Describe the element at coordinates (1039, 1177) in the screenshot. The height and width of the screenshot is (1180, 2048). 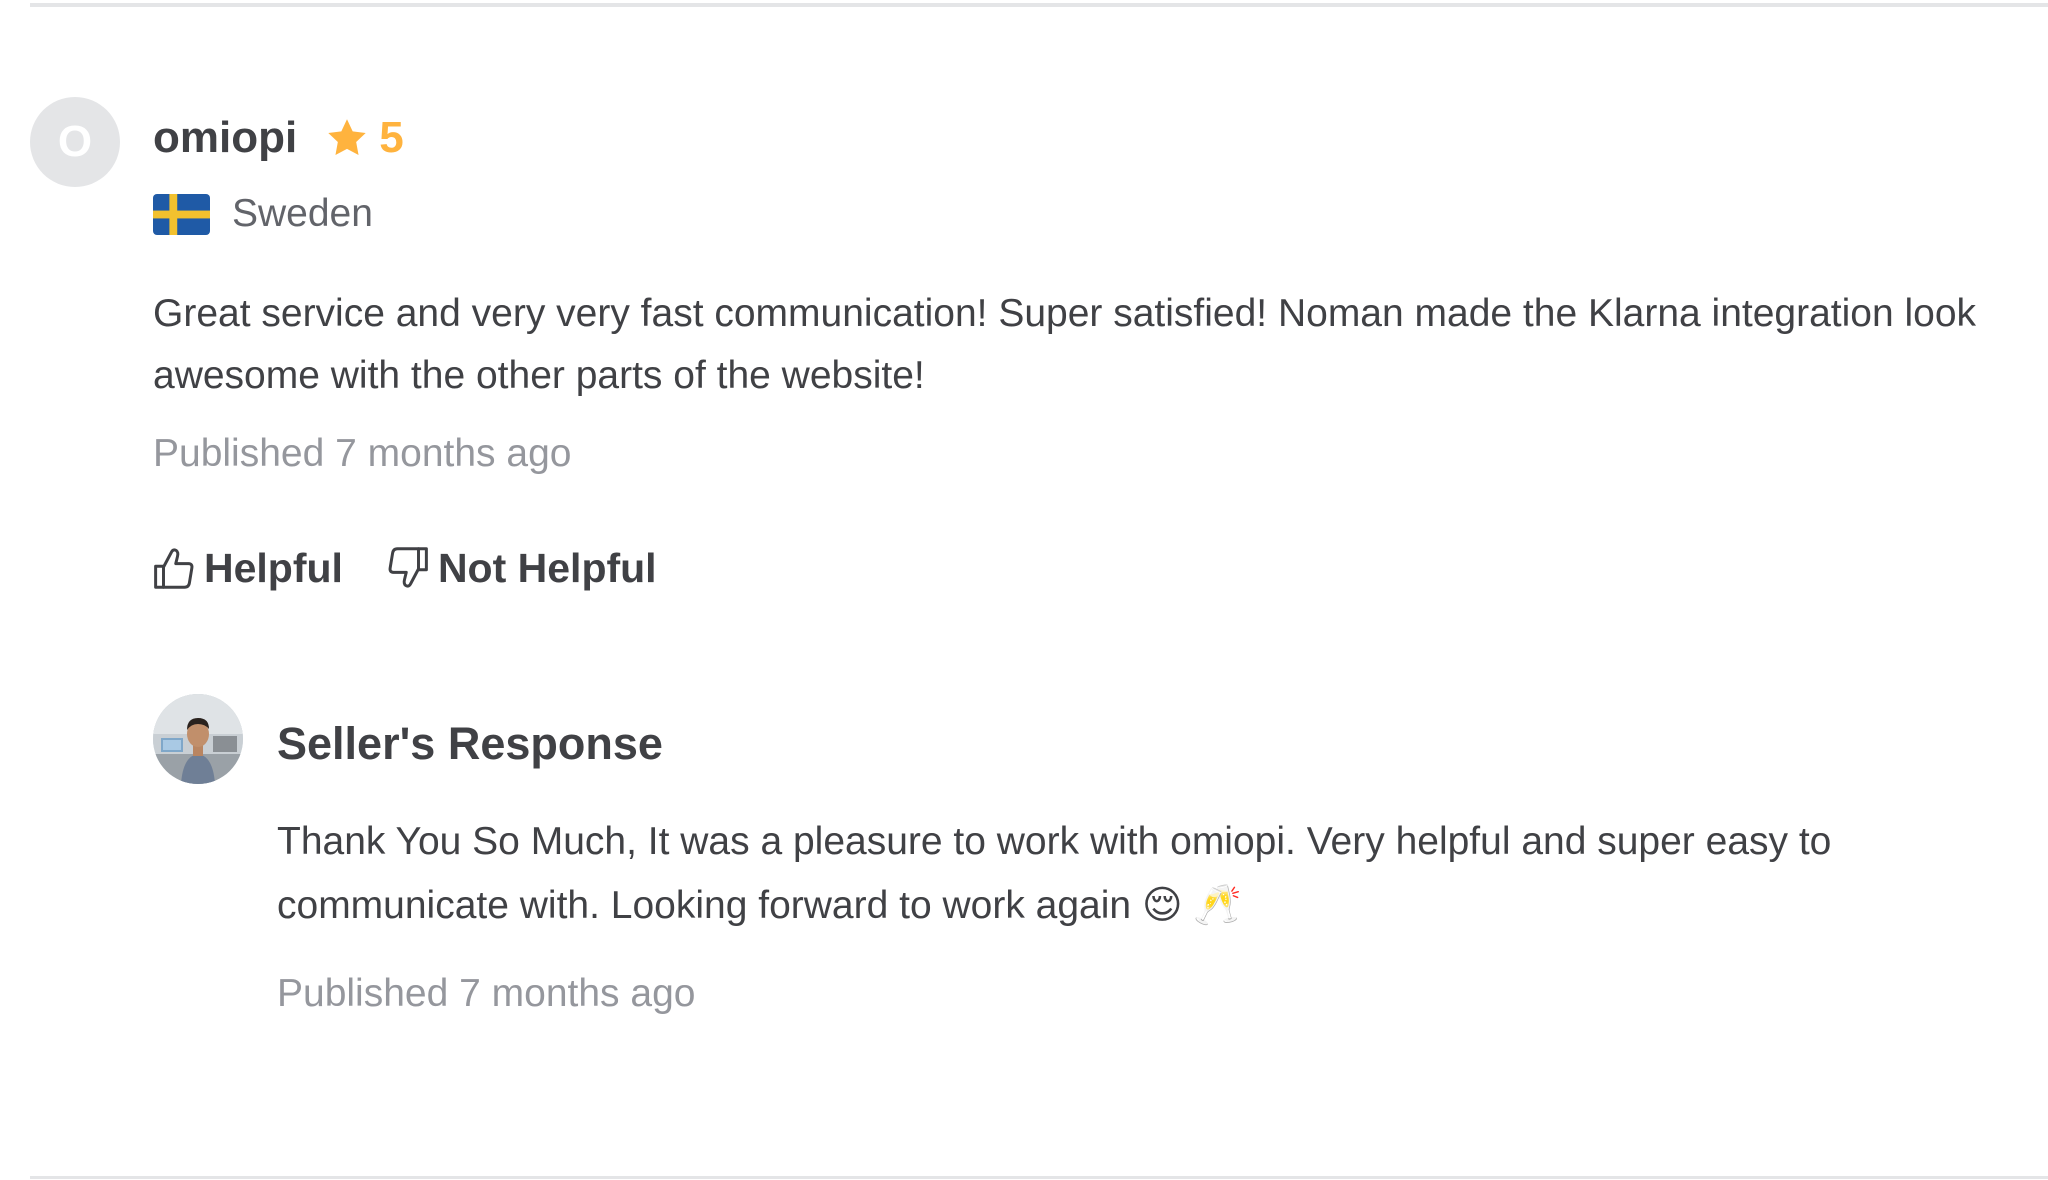
I see `bottom-divider` at that location.